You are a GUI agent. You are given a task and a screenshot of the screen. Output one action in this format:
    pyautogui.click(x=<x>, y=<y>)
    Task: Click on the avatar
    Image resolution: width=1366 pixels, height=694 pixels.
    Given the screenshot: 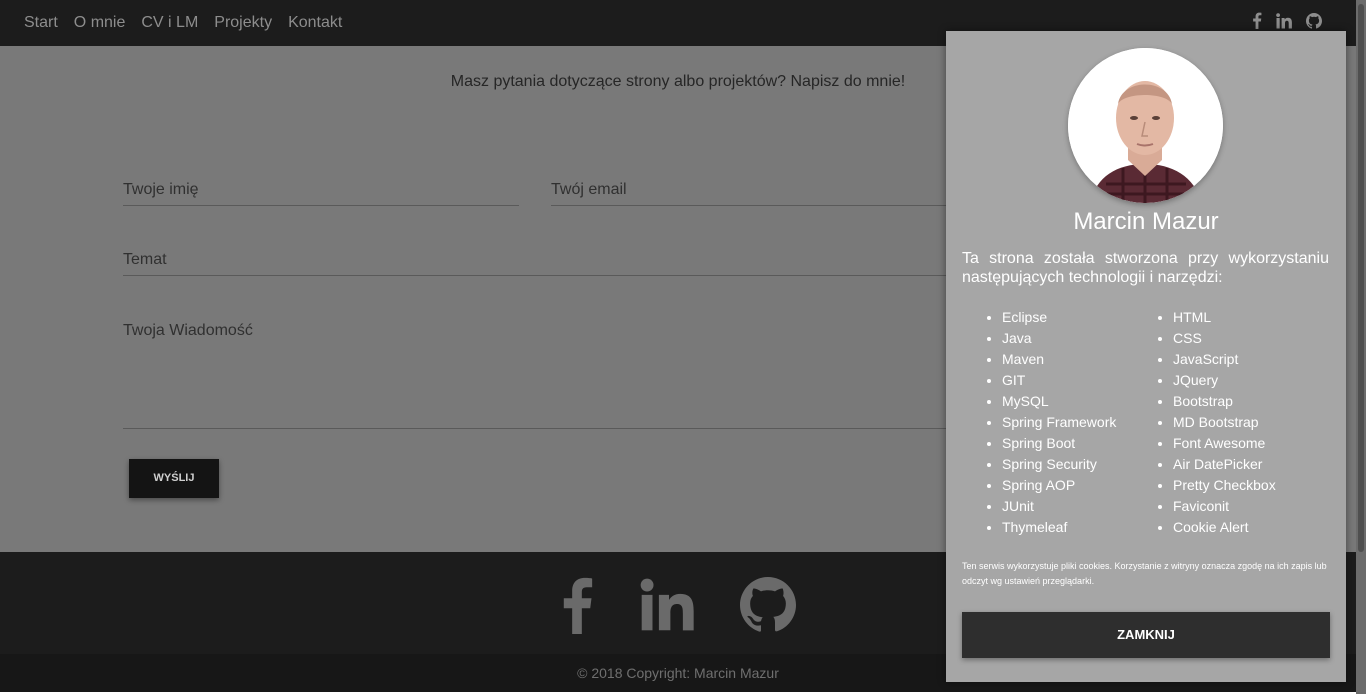 What is the action you would take?
    pyautogui.click(x=1145, y=125)
    